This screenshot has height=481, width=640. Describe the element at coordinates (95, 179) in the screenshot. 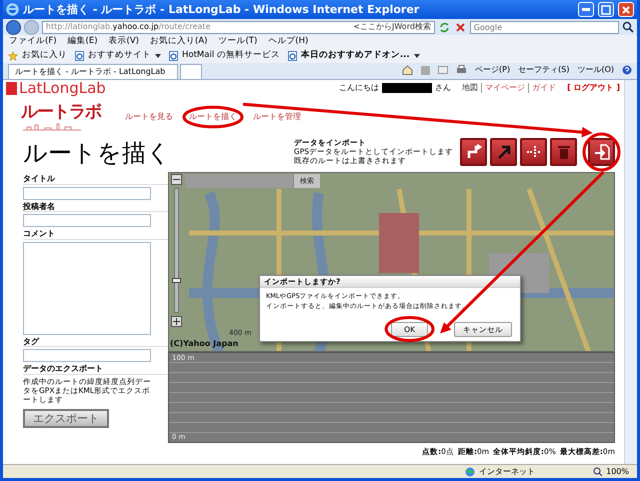

I see `field-label: タイトル` at that location.